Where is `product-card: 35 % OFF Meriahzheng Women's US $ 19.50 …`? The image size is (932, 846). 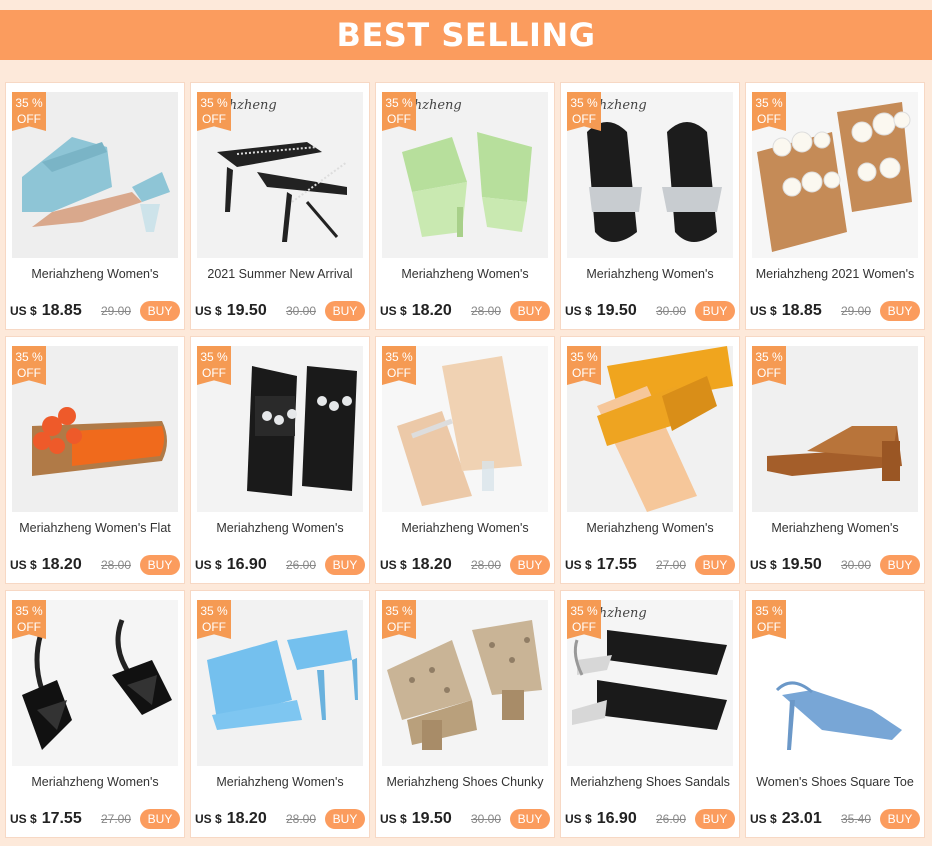 product-card: 35 % OFF Meriahzheng Women's US $ 19.50 … is located at coordinates (835, 460).